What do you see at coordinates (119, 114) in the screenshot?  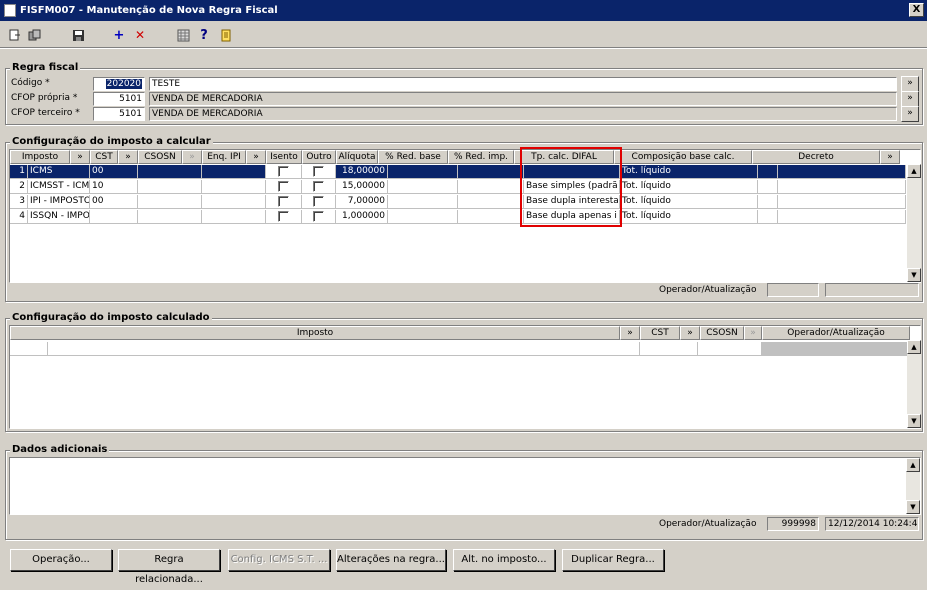 I see `cfop-terceiro-input: 5101` at bounding box center [119, 114].